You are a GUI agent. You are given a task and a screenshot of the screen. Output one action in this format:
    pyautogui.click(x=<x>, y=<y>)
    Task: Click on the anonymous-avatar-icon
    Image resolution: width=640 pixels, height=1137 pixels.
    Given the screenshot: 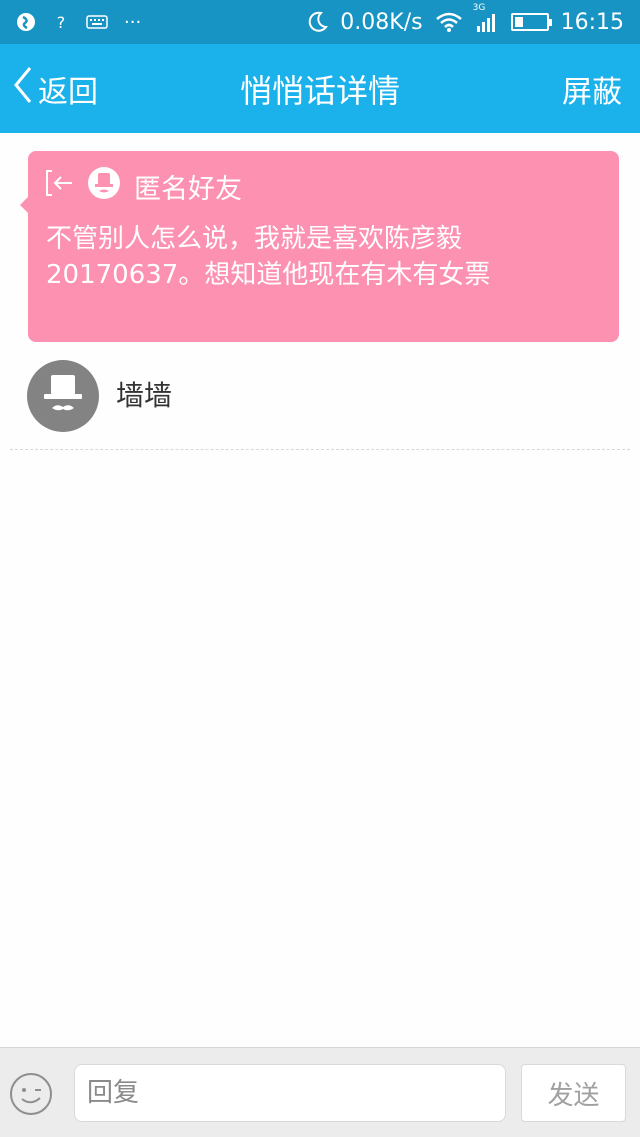 What is the action you would take?
    pyautogui.click(x=104, y=186)
    